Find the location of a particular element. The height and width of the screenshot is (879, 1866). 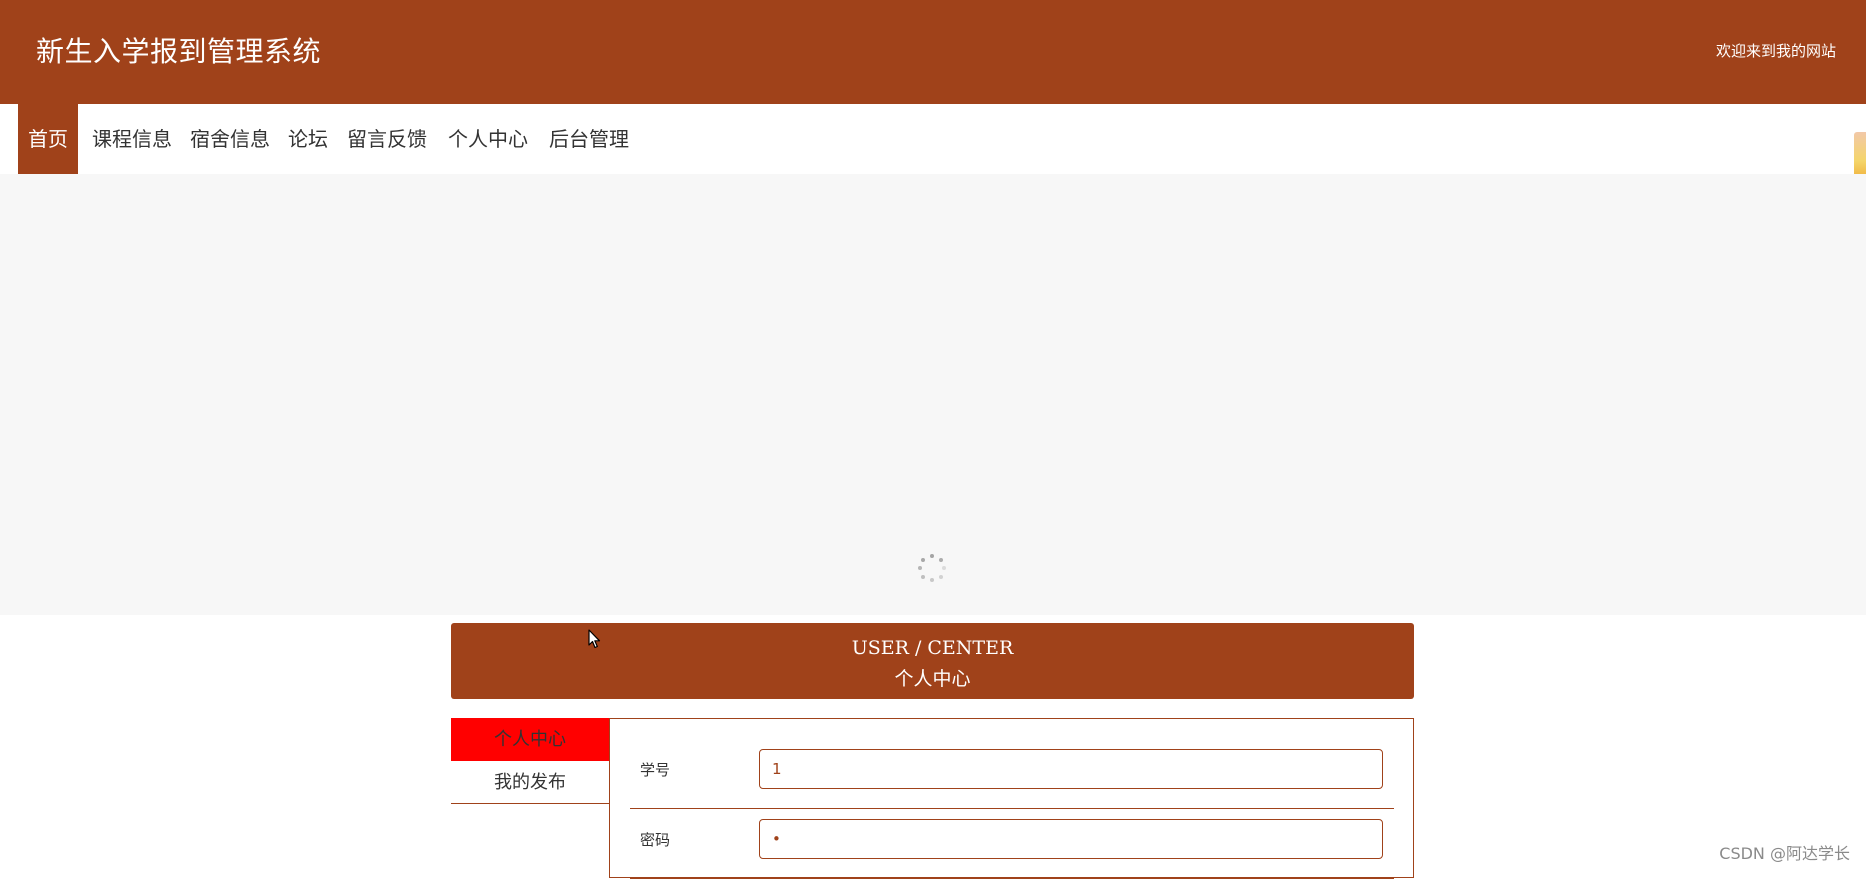

side-item-user-center: 个人中心 is located at coordinates (530, 739).